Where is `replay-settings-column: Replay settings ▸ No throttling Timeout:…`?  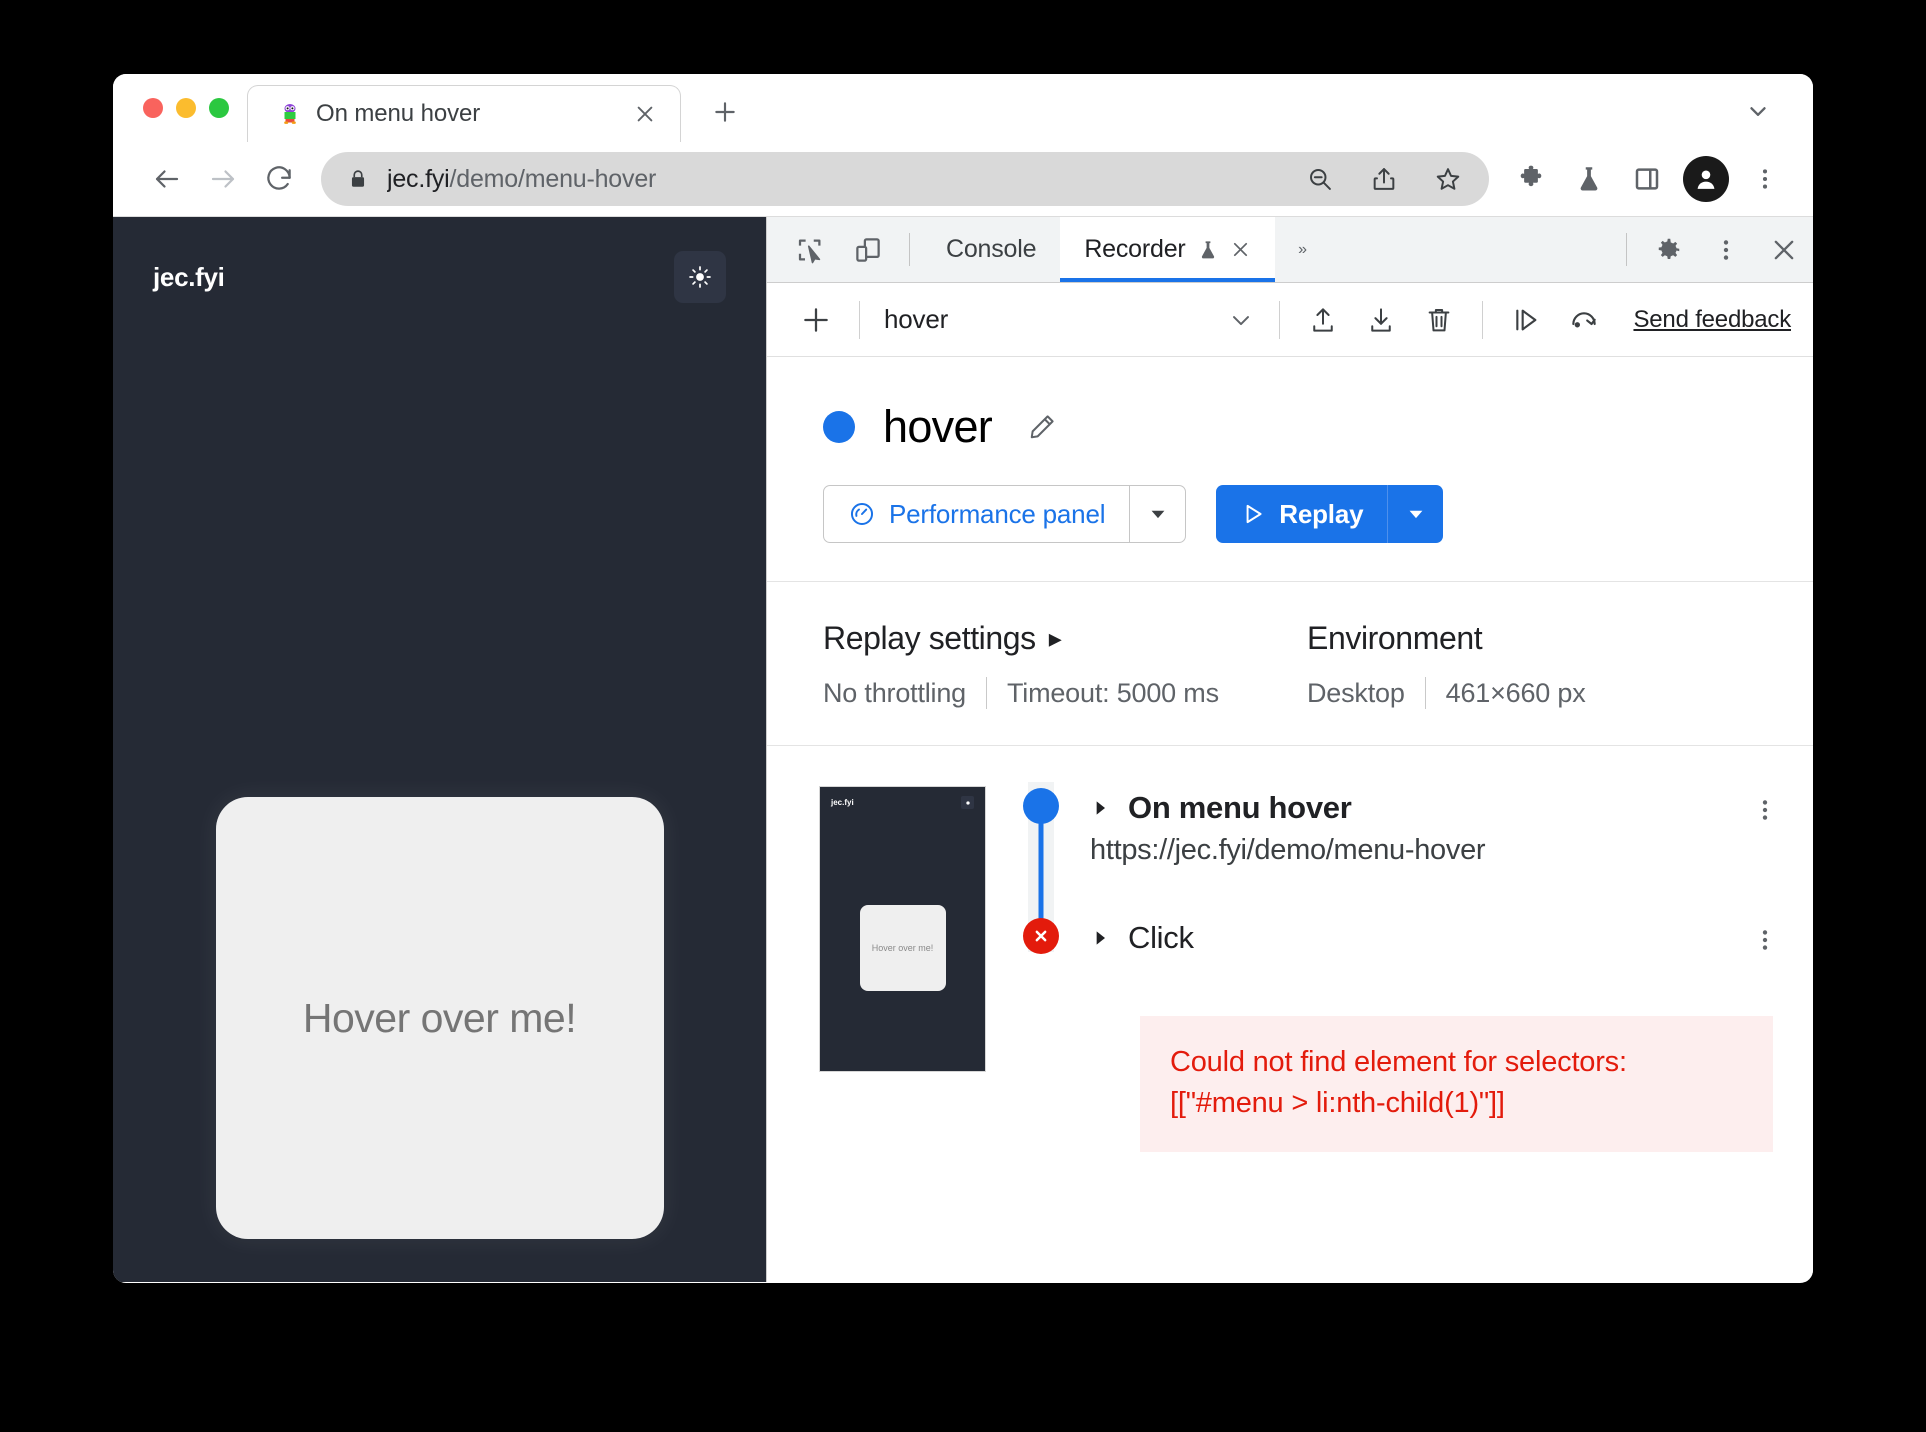 replay-settings-column: Replay settings ▸ No throttling Timeout:… is located at coordinates (1065, 664).